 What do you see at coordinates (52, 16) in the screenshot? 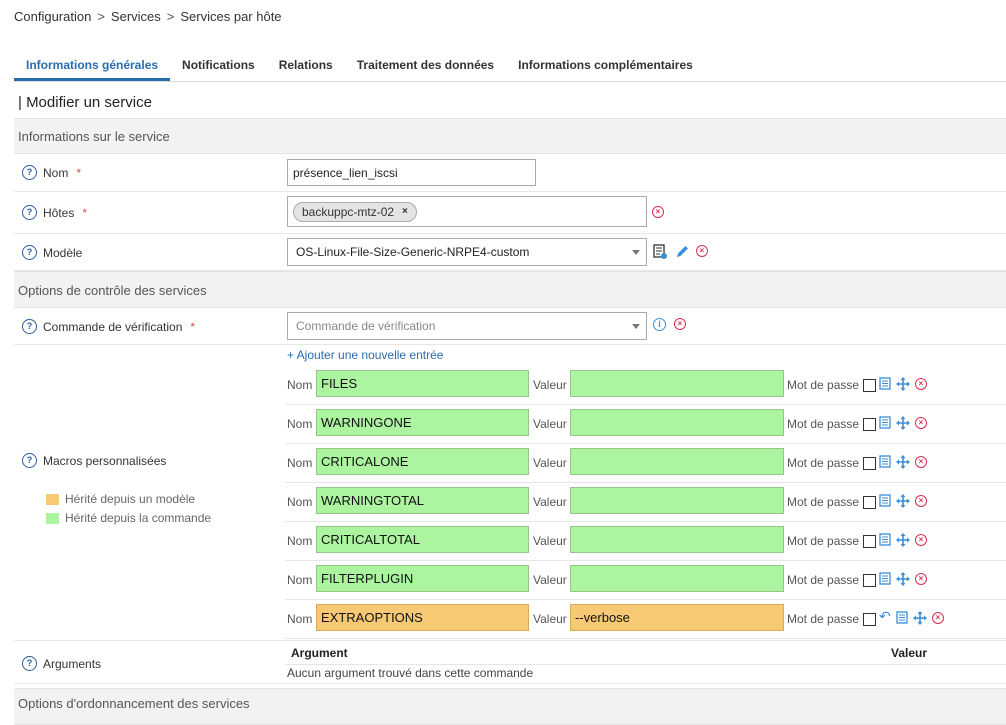
I see `breadcrumb-configuration: Configuration` at bounding box center [52, 16].